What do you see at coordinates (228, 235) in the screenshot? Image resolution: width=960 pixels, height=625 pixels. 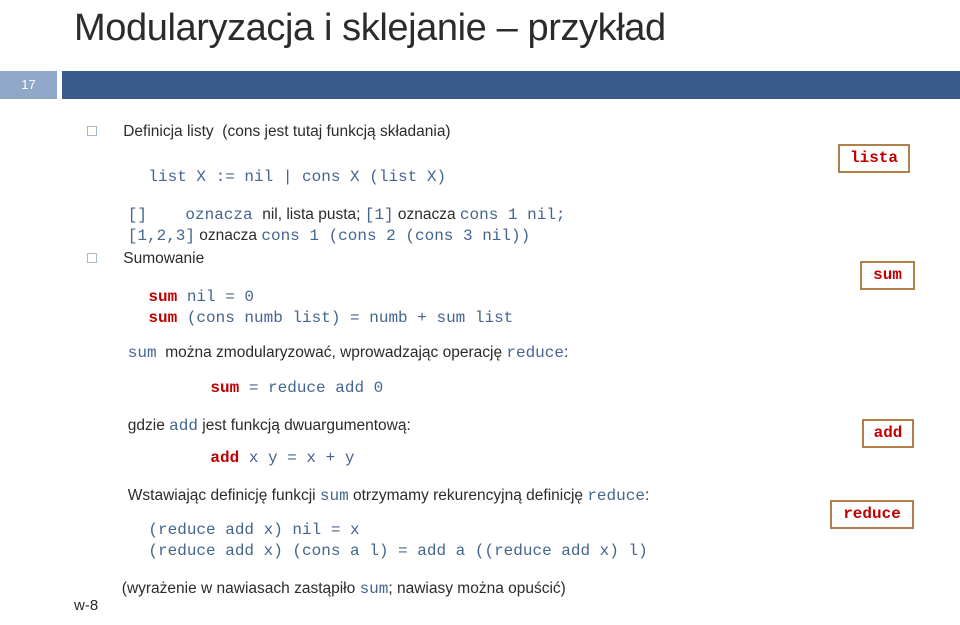 I see `notation-oznacza-3: oznacza` at bounding box center [228, 235].